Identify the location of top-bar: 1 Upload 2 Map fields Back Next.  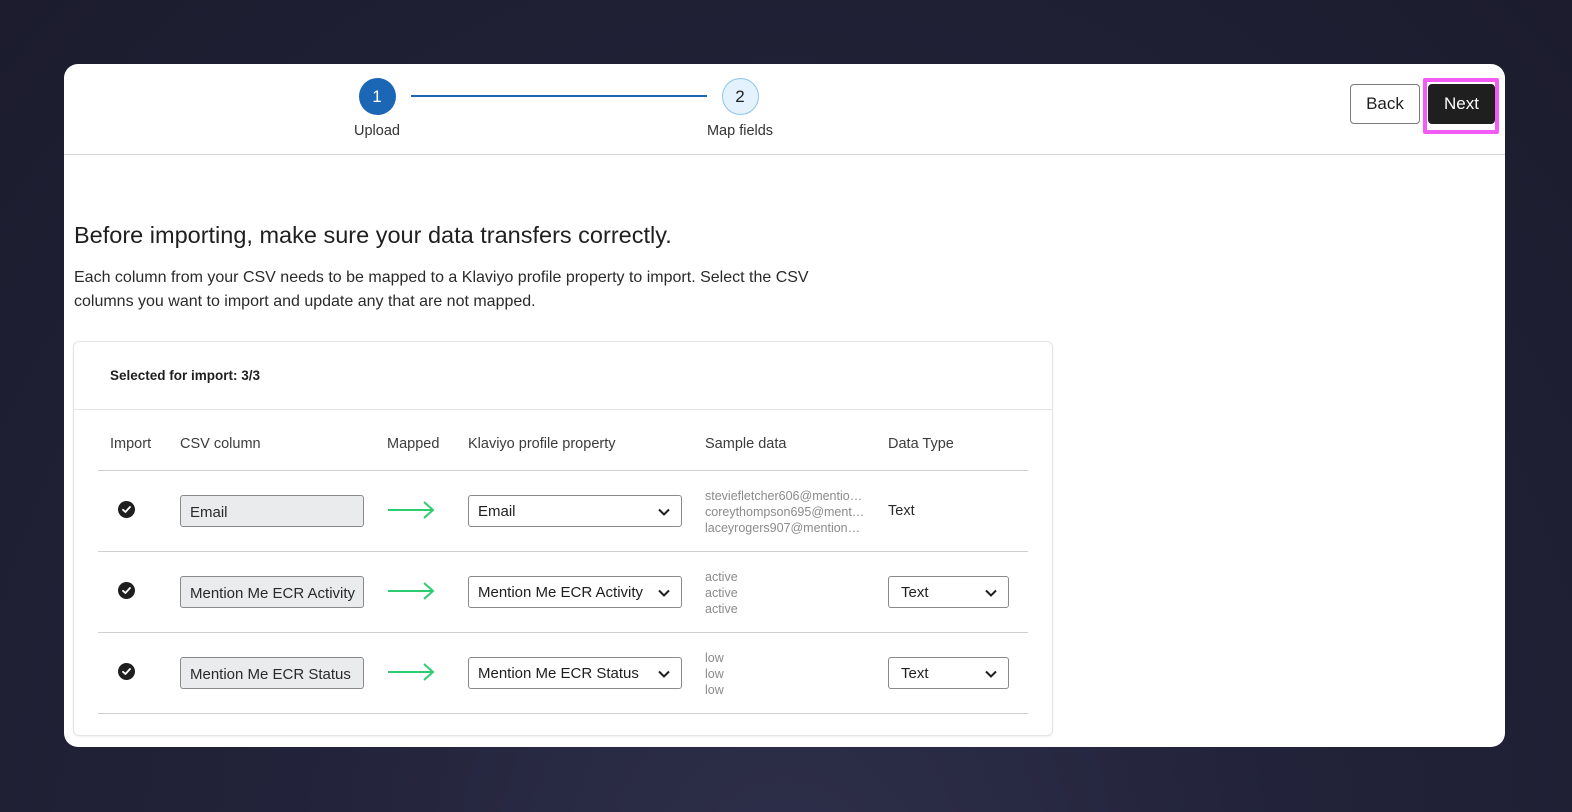
(784, 109).